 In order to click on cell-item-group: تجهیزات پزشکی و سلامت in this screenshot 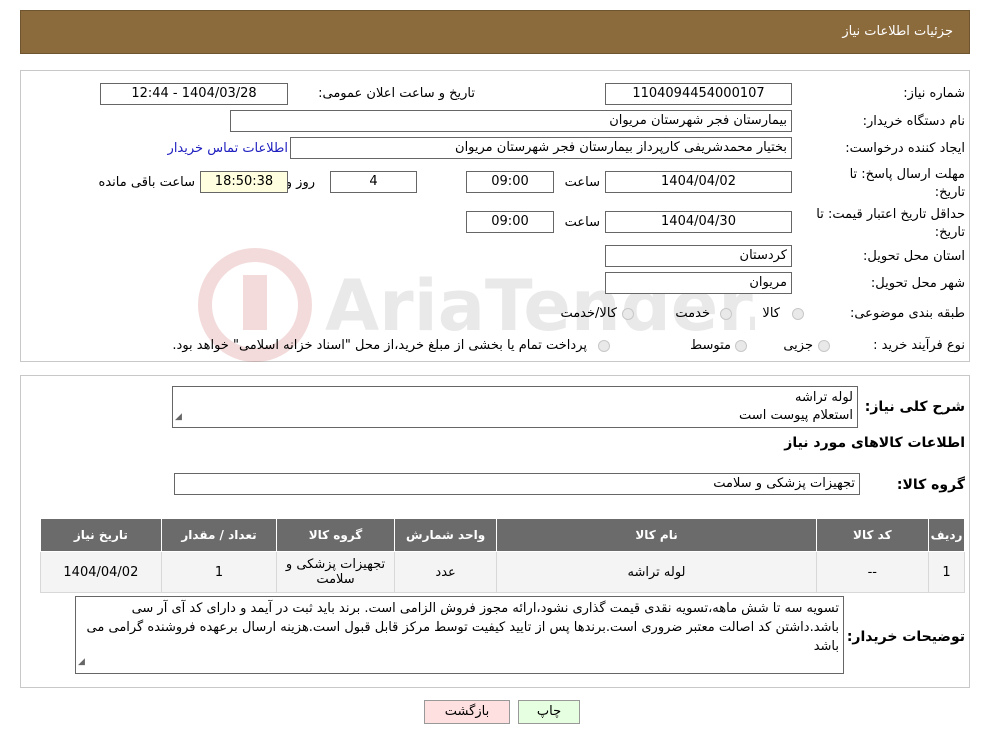, I will do `click(335, 572)`.